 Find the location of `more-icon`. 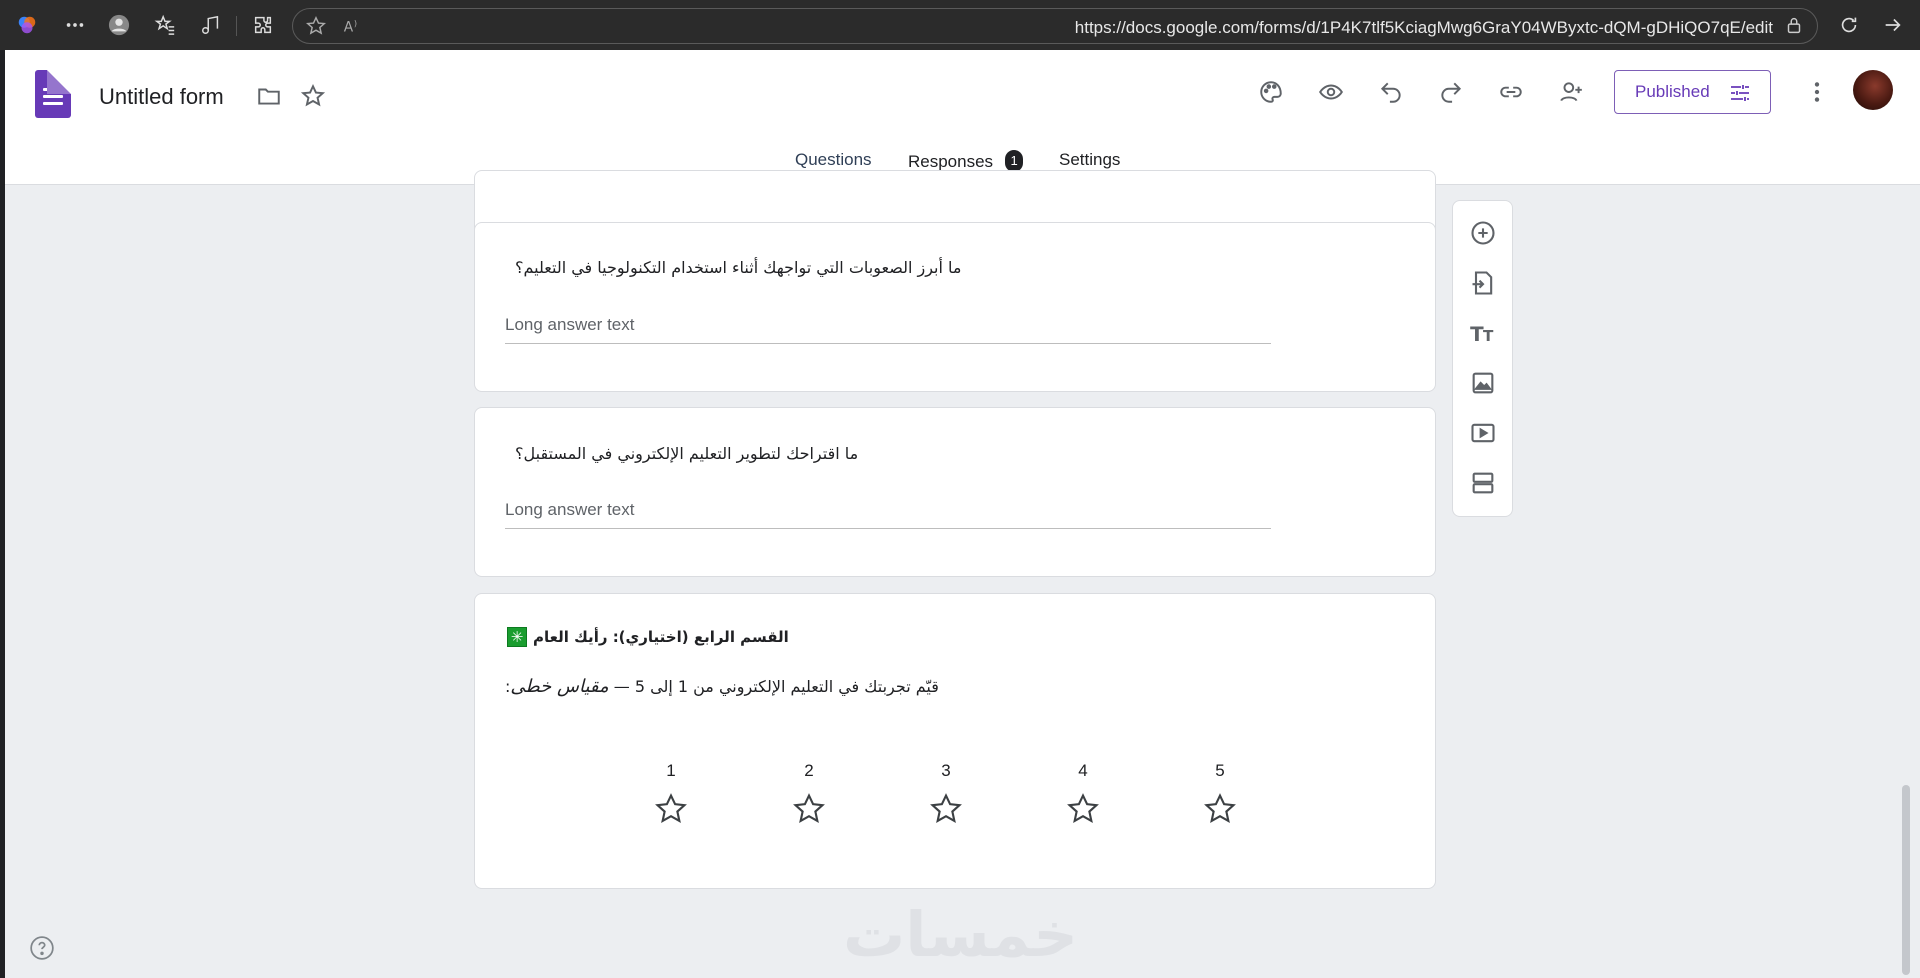

more-icon is located at coordinates (75, 25).